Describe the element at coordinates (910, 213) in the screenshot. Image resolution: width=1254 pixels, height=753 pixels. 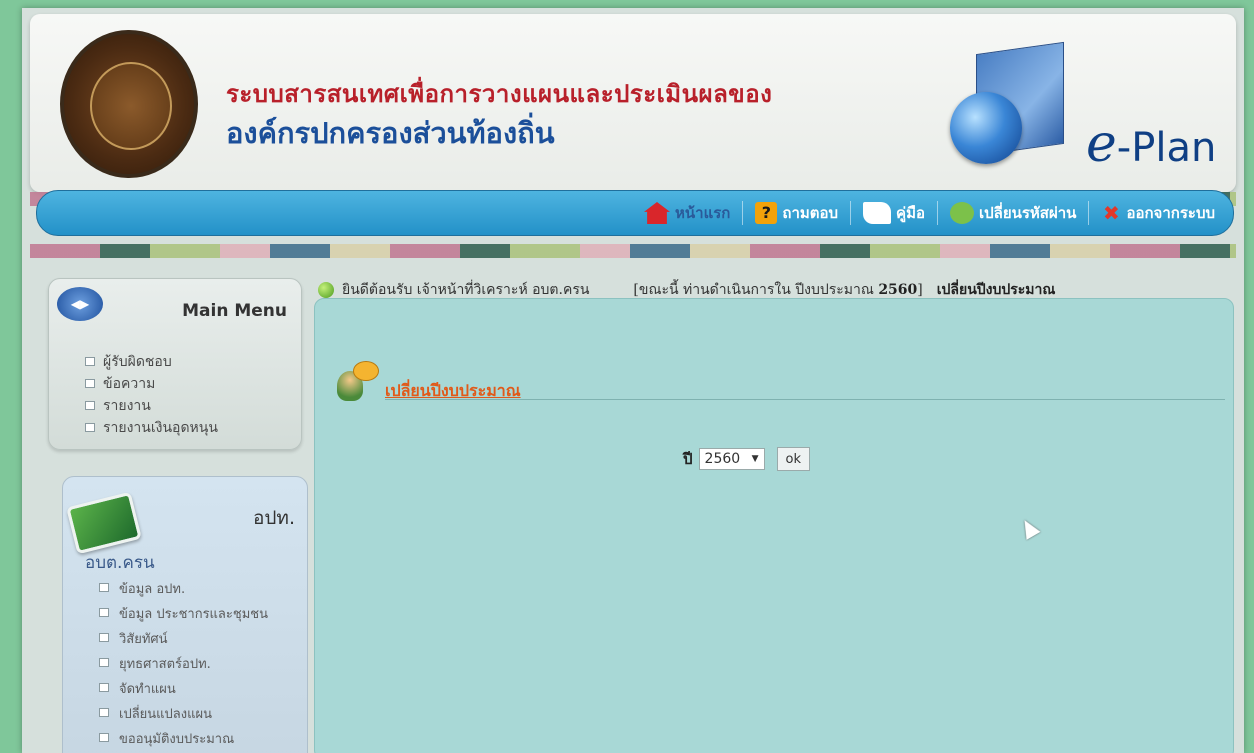
I see `nav-manual-label: คู่มือ` at that location.